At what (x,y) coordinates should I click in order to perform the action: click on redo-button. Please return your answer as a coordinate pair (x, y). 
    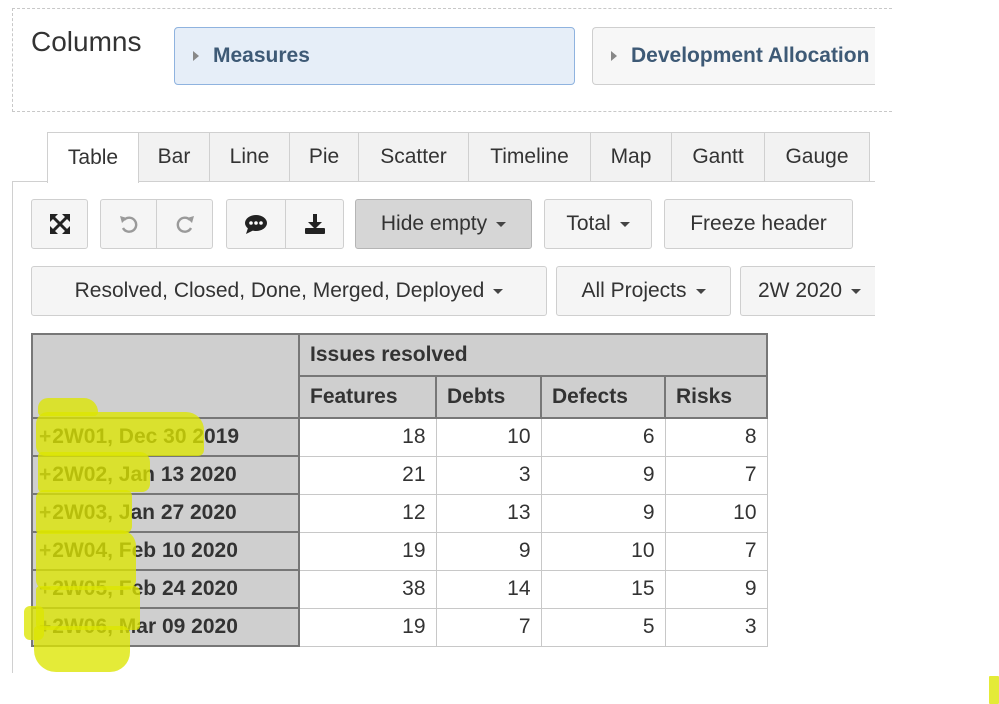
    Looking at the image, I should click on (184, 224).